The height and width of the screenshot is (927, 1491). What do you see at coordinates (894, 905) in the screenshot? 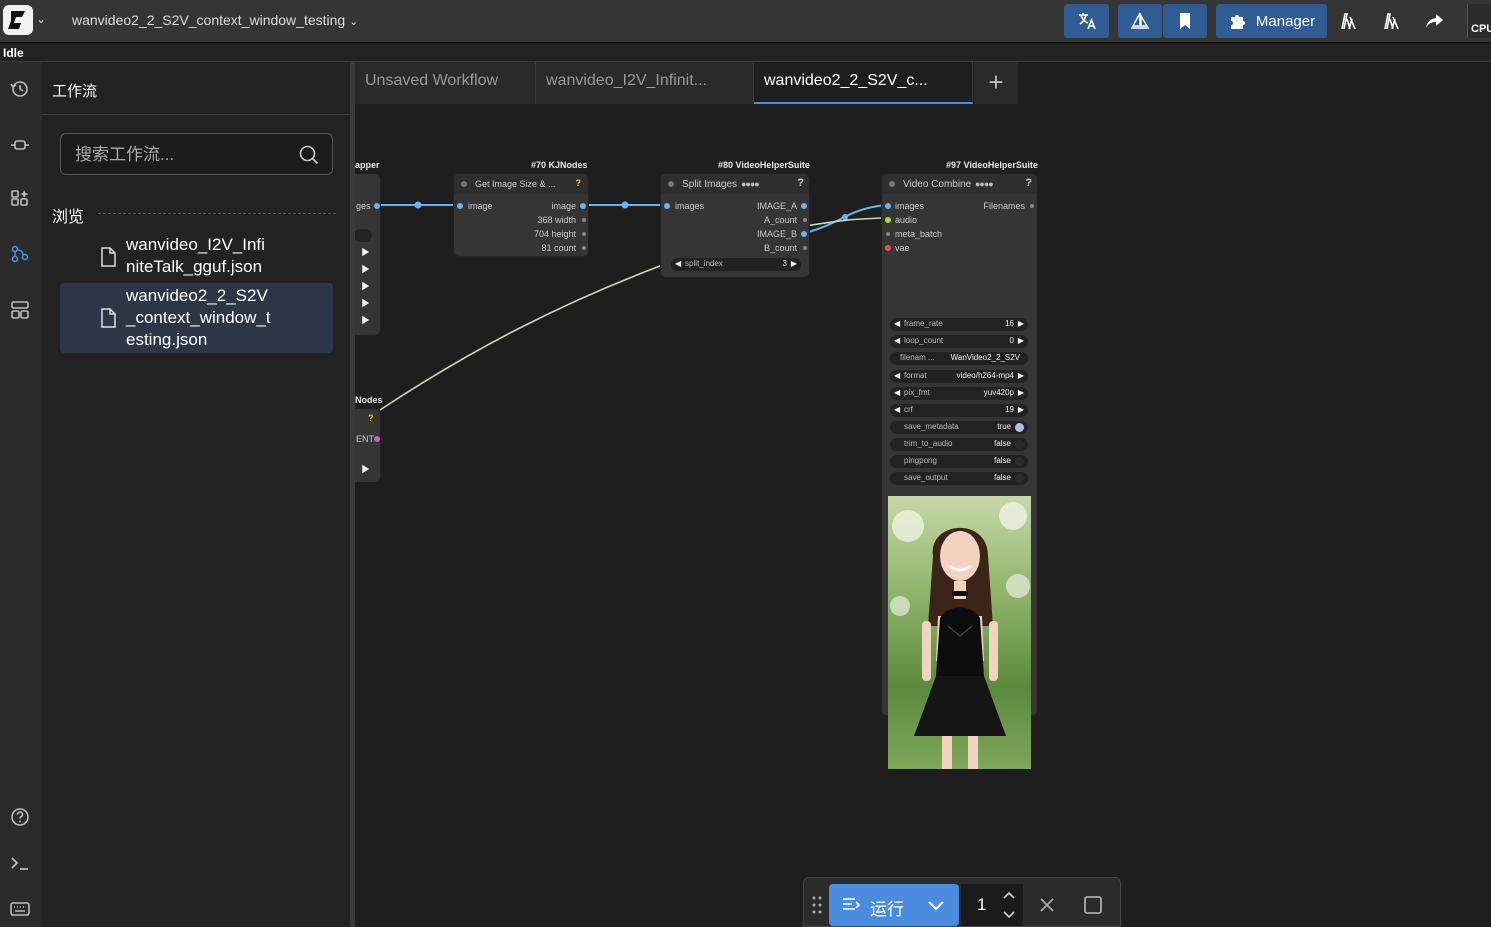
I see `run-button: 运行` at bounding box center [894, 905].